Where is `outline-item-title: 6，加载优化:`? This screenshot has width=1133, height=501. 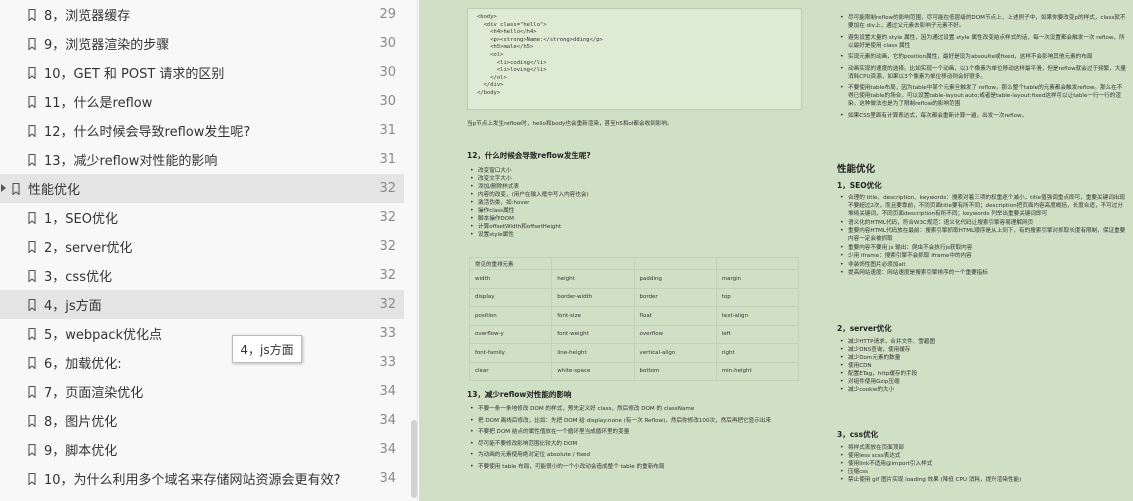 outline-item-title: 6，加载优化: is located at coordinates (83, 364).